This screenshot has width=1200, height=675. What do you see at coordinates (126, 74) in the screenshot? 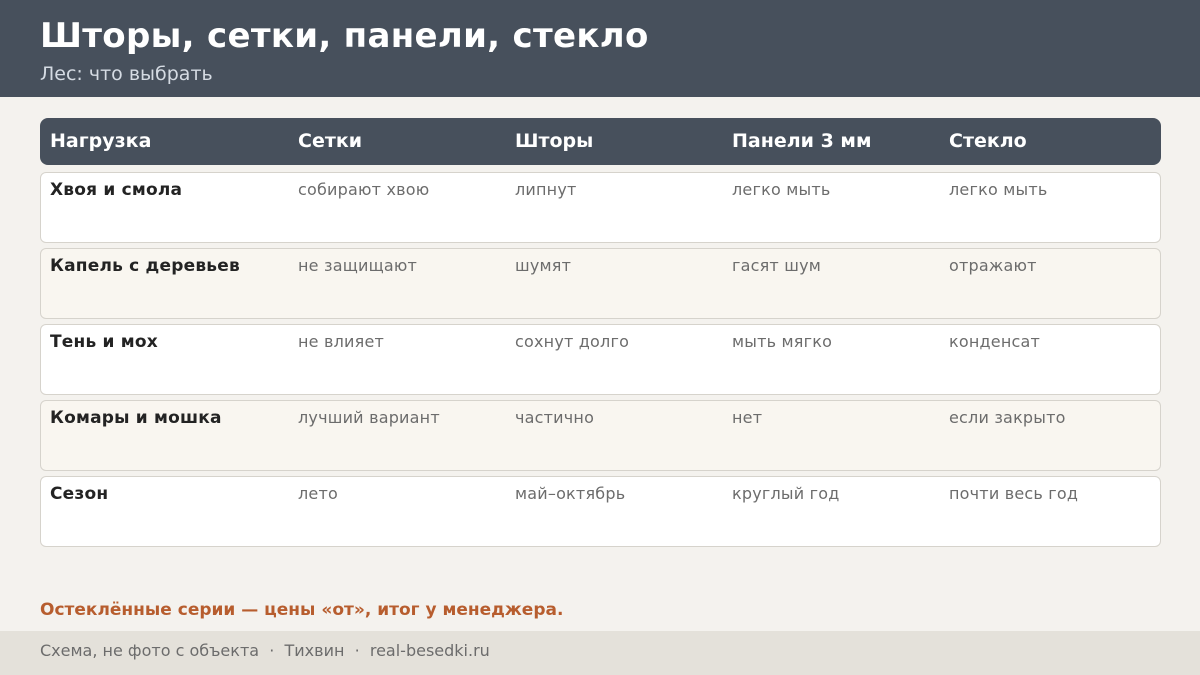
I see `page-subtitle: Лес: что выбрать` at bounding box center [126, 74].